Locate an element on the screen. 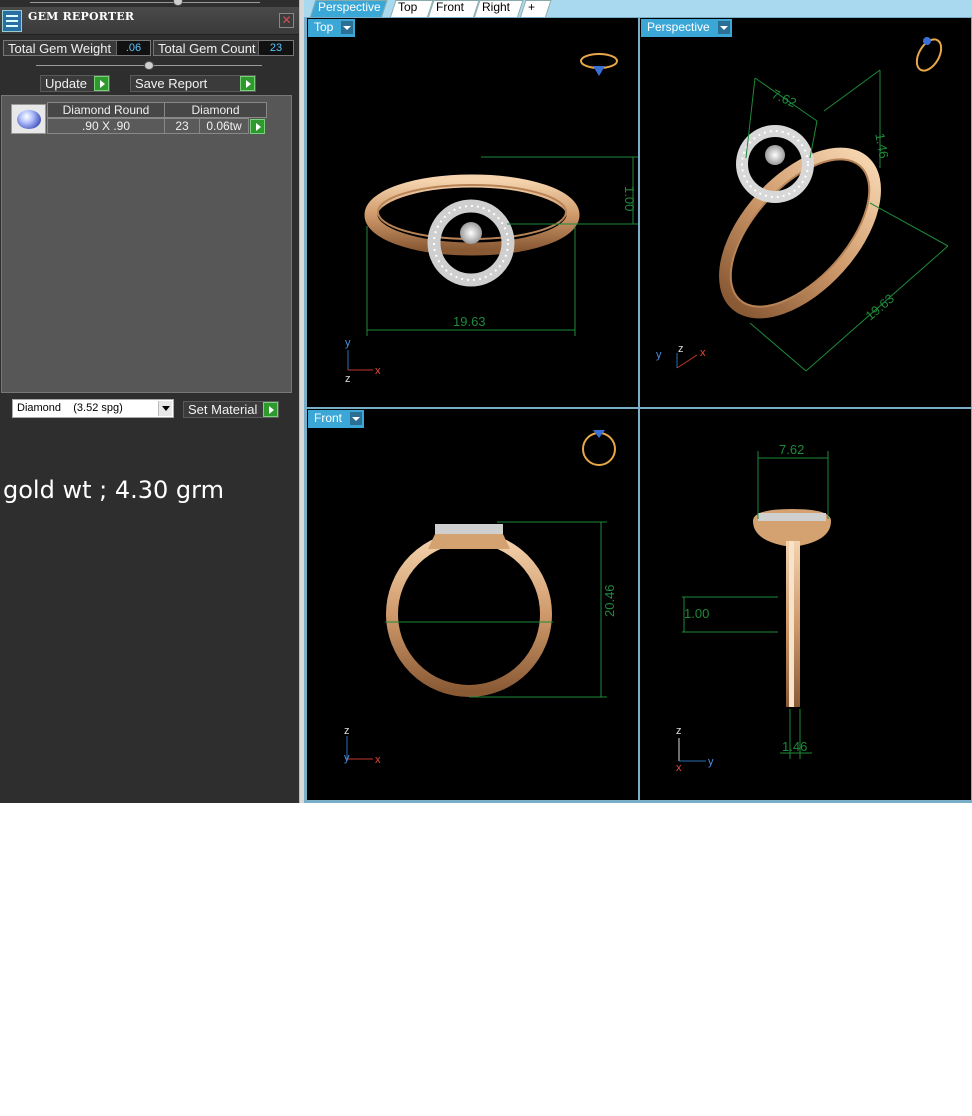  view-tabs: Perspective Top Front Right + is located at coordinates (638, 8).